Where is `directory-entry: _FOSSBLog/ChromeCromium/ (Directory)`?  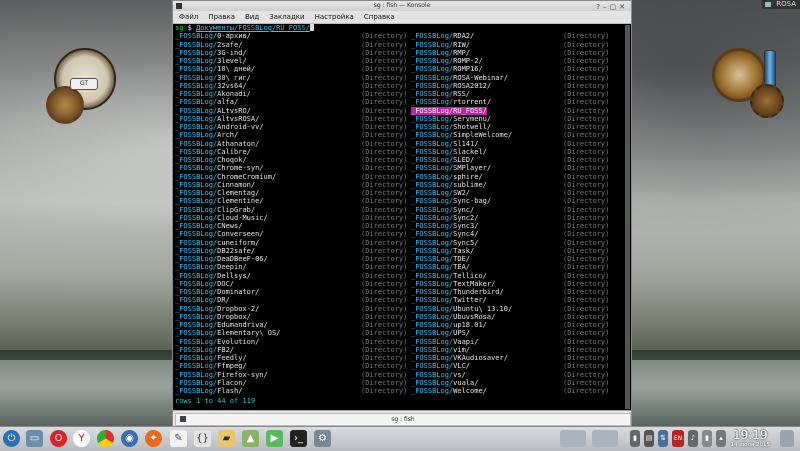
directory-entry: _FOSSBLog/ChromeCromium/ (Directory) is located at coordinates (291, 177).